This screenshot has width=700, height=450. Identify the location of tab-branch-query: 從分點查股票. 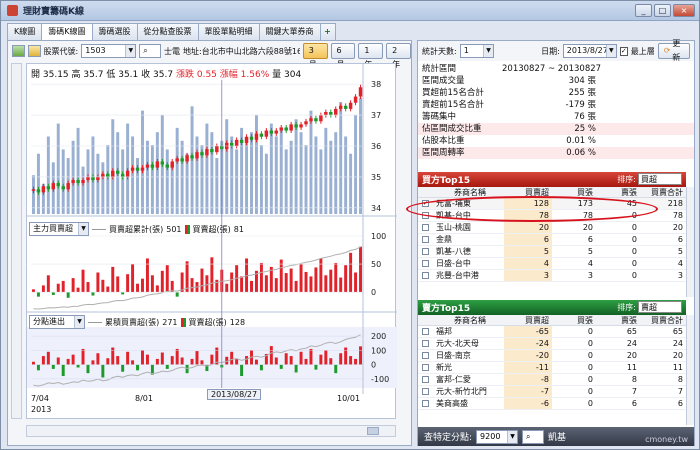
(167, 31).